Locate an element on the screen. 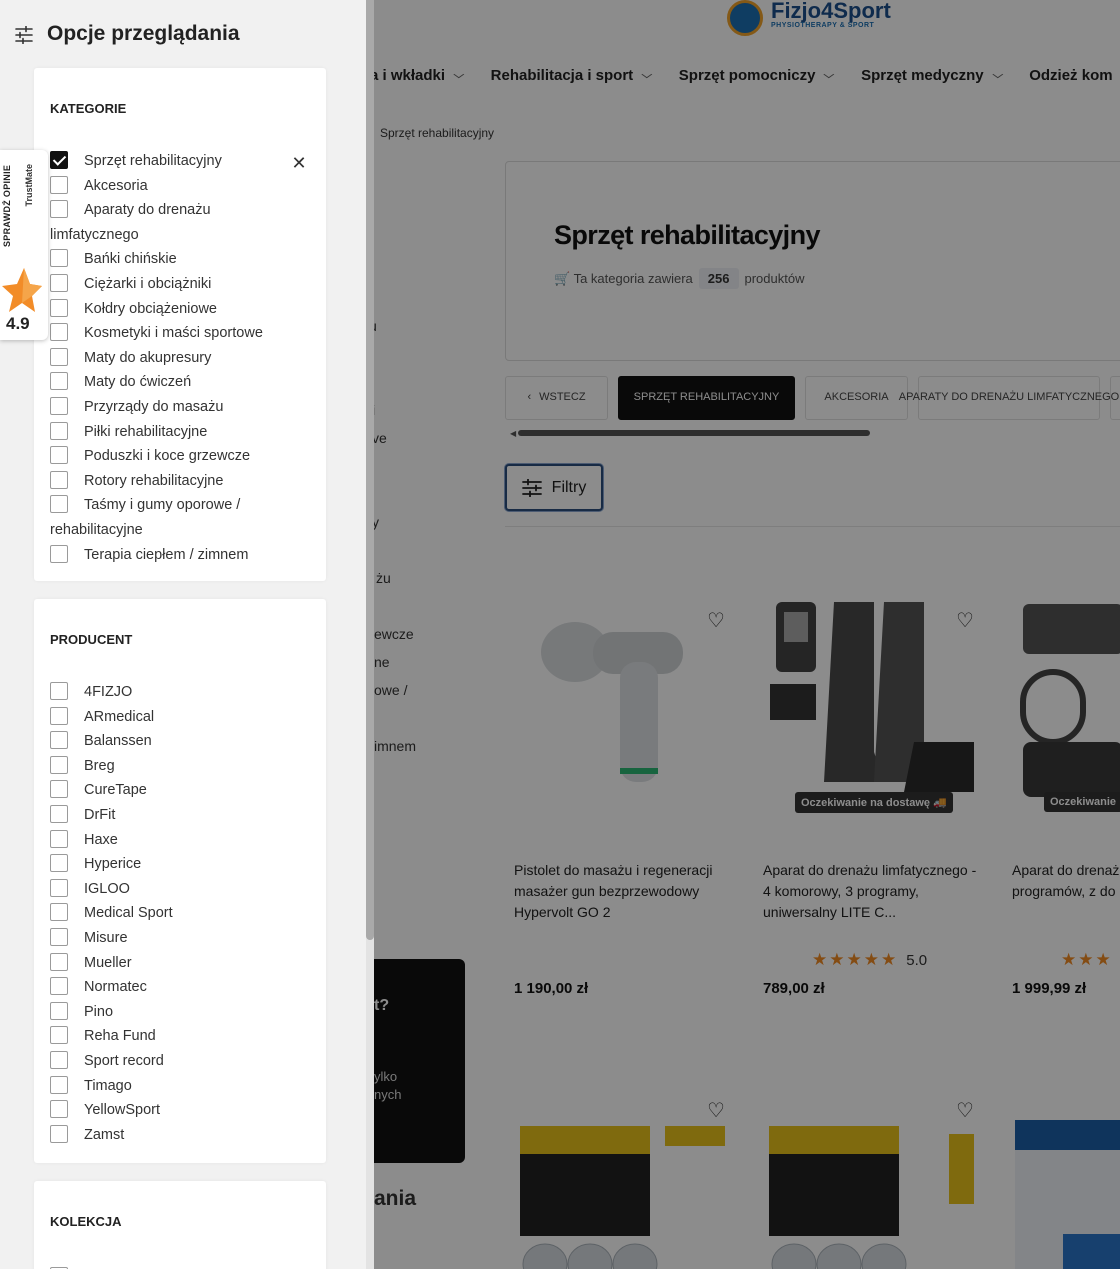  option-label: Misure is located at coordinates (106, 937).